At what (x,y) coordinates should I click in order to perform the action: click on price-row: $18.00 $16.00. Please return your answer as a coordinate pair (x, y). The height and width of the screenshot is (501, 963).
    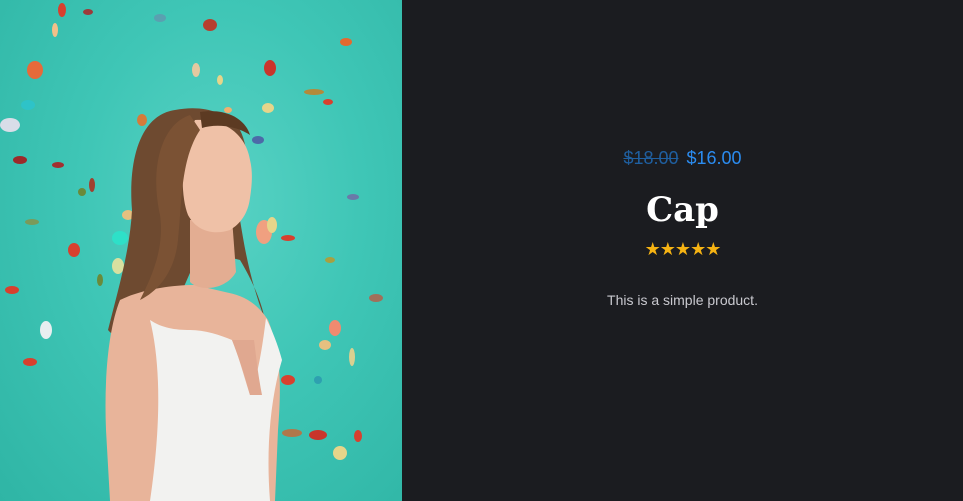
    Looking at the image, I should click on (682, 158).